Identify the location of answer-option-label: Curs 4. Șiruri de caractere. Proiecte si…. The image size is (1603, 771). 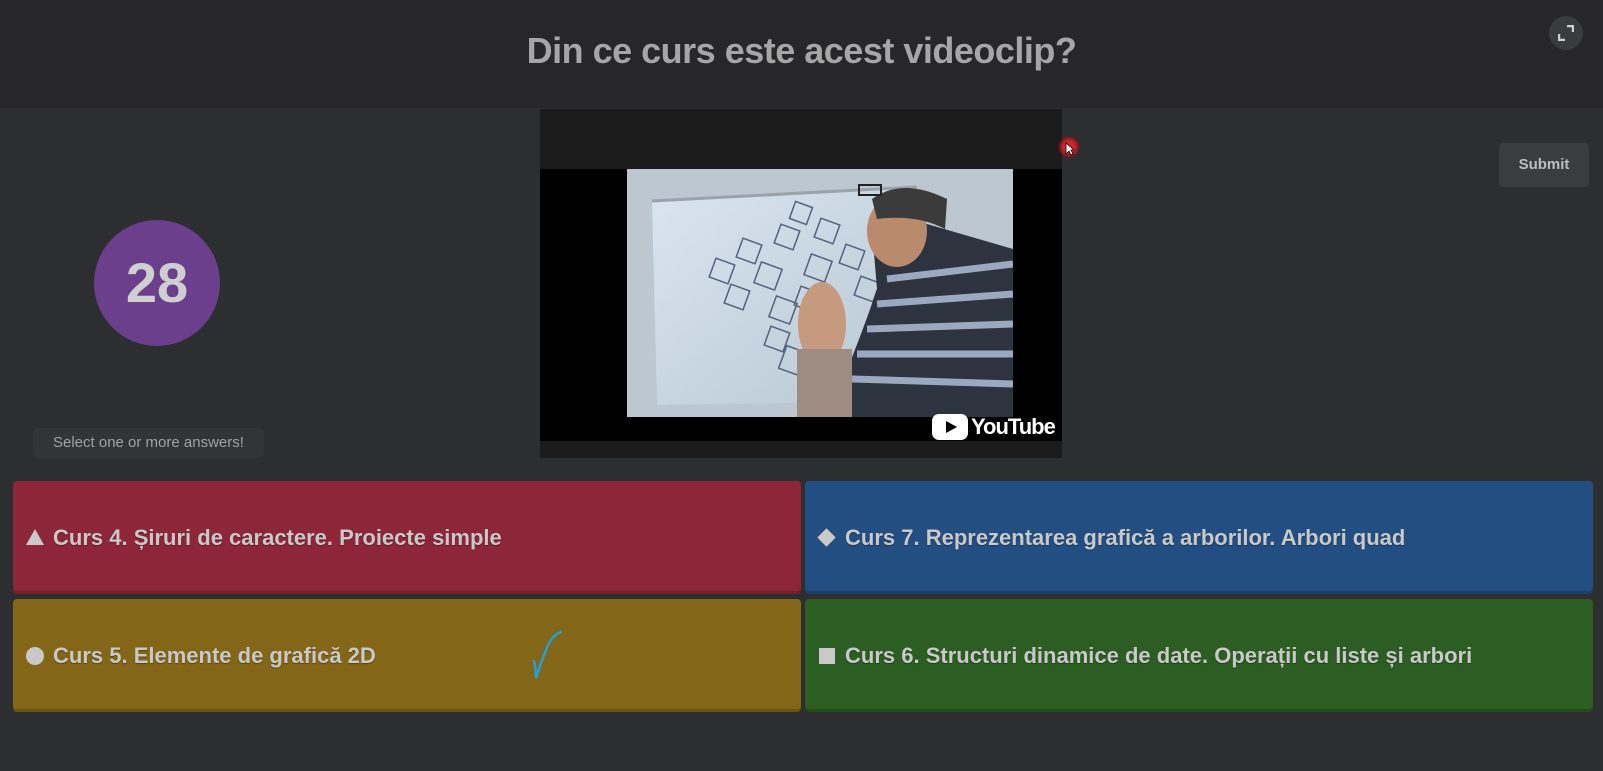
(277, 537).